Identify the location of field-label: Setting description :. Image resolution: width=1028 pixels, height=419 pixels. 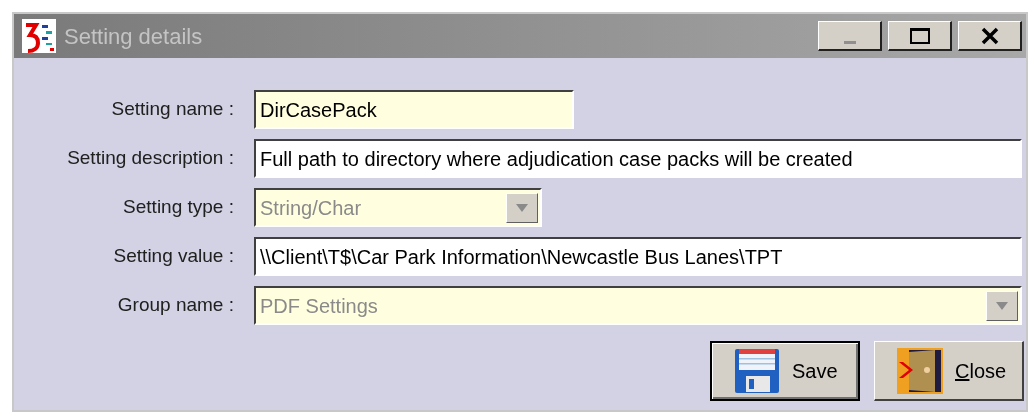
(150, 158).